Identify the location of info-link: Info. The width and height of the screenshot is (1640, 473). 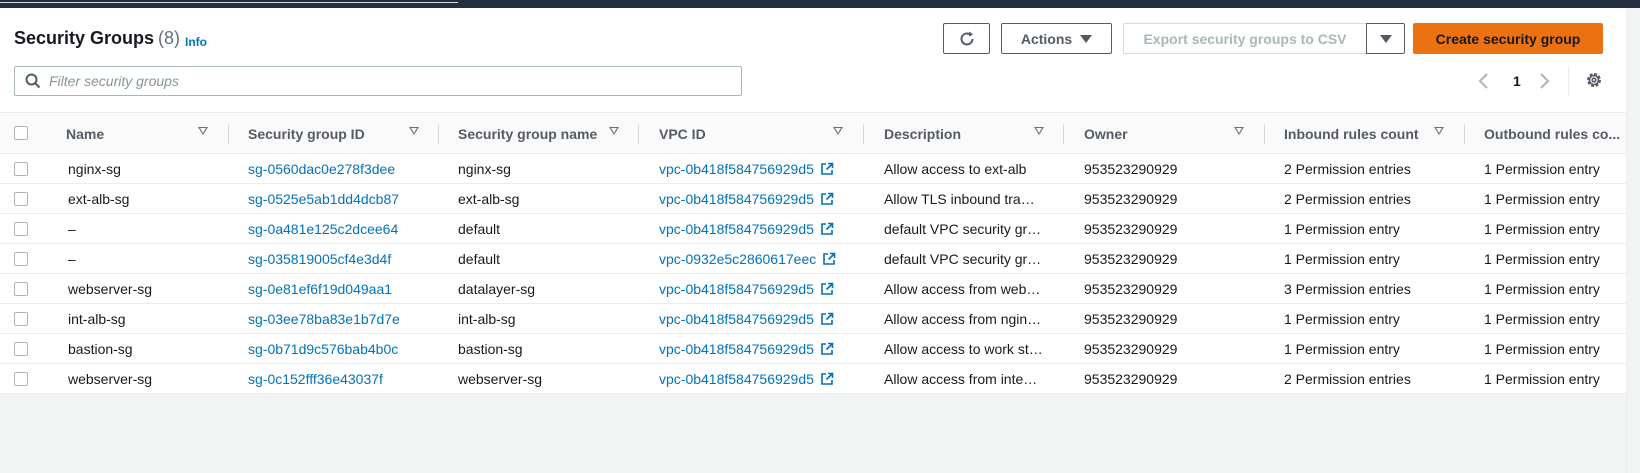
(196, 42).